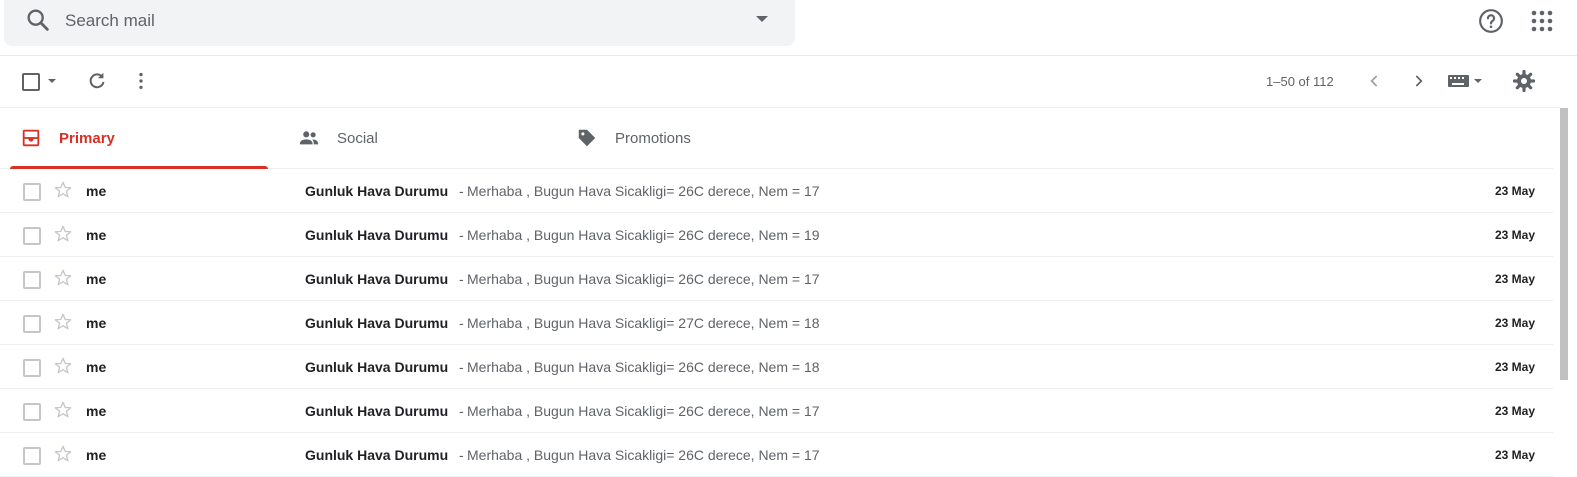 The image size is (1577, 477). I want to click on search-input: Search mail, so click(110, 21).